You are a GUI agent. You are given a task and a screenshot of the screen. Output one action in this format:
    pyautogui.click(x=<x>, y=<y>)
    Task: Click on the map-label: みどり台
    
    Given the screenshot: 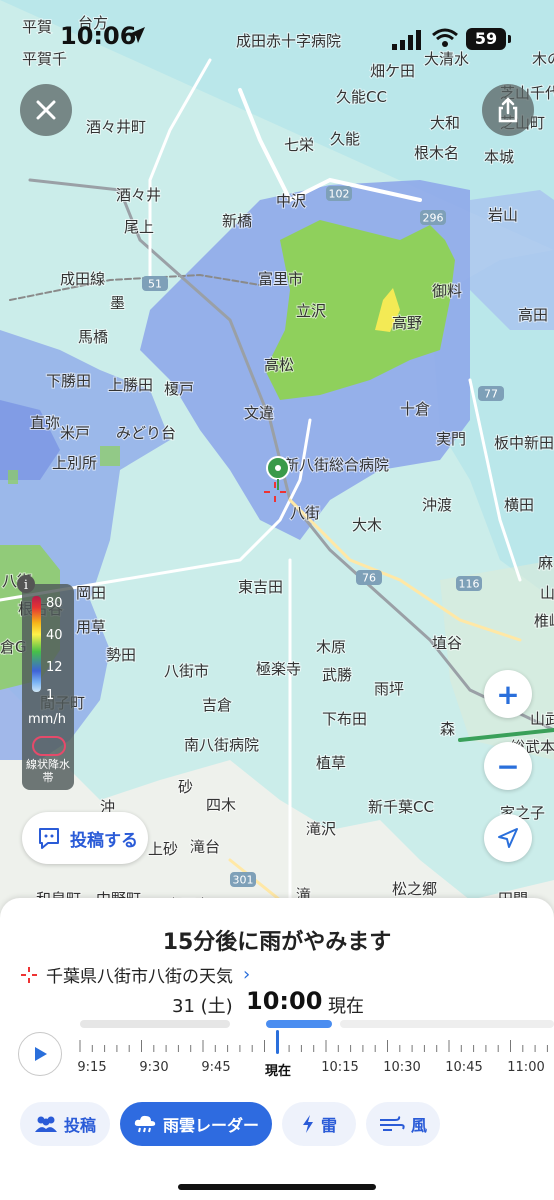 What is the action you would take?
    pyautogui.click(x=146, y=433)
    